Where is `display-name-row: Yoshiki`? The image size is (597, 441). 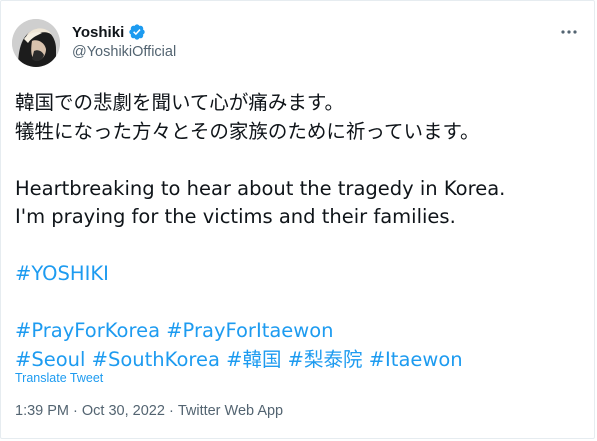 display-name-row: Yoshiki is located at coordinates (124, 32).